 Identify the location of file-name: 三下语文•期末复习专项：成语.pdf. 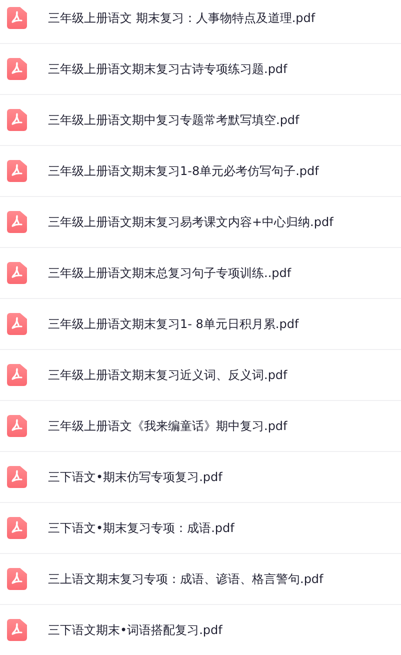
(141, 528).